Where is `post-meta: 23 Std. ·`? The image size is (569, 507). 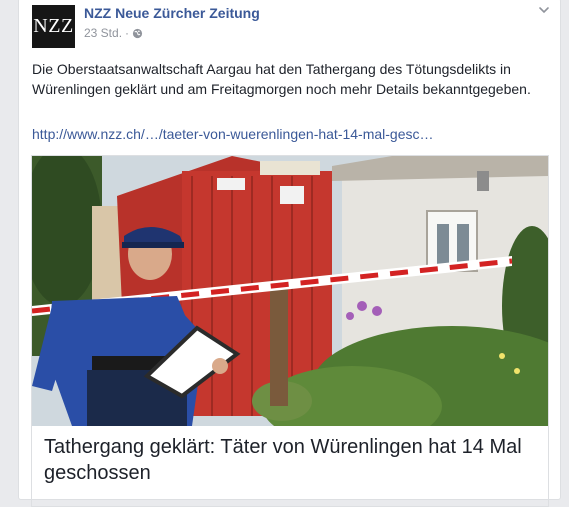 post-meta: 23 Std. · is located at coordinates (113, 33).